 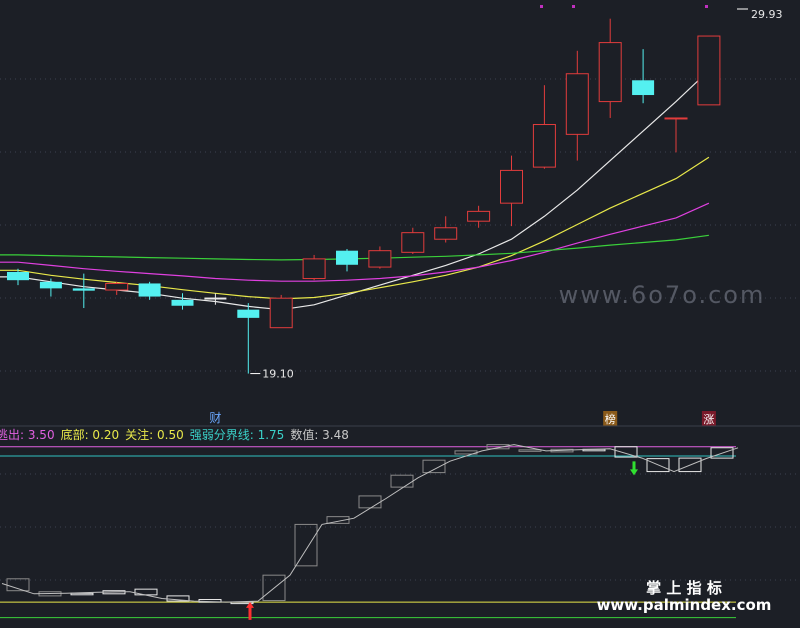 I want to click on legend-entry: 逃出: 3.50, so click(x=27, y=435).